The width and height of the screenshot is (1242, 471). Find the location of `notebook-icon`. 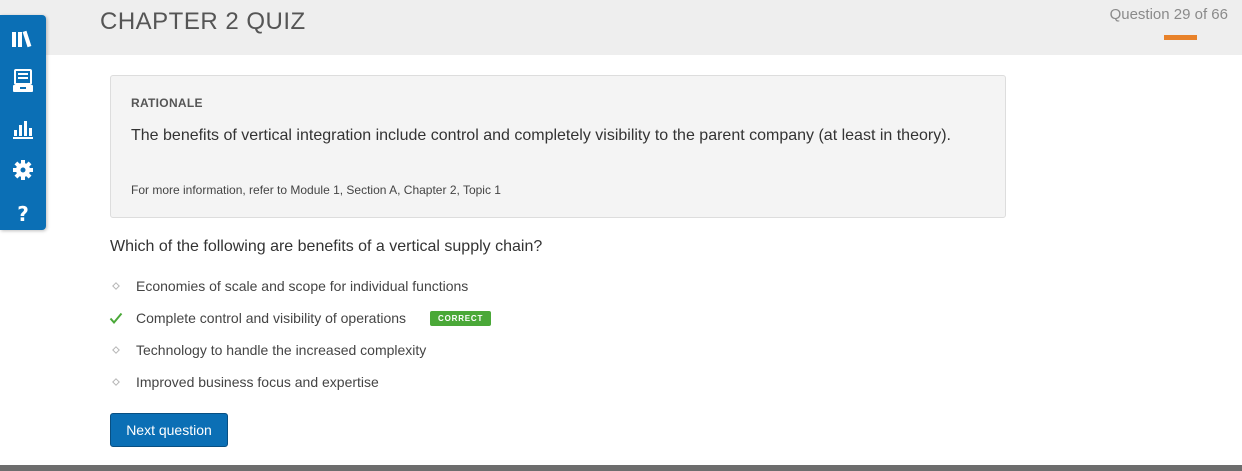

notebook-icon is located at coordinates (23, 80).